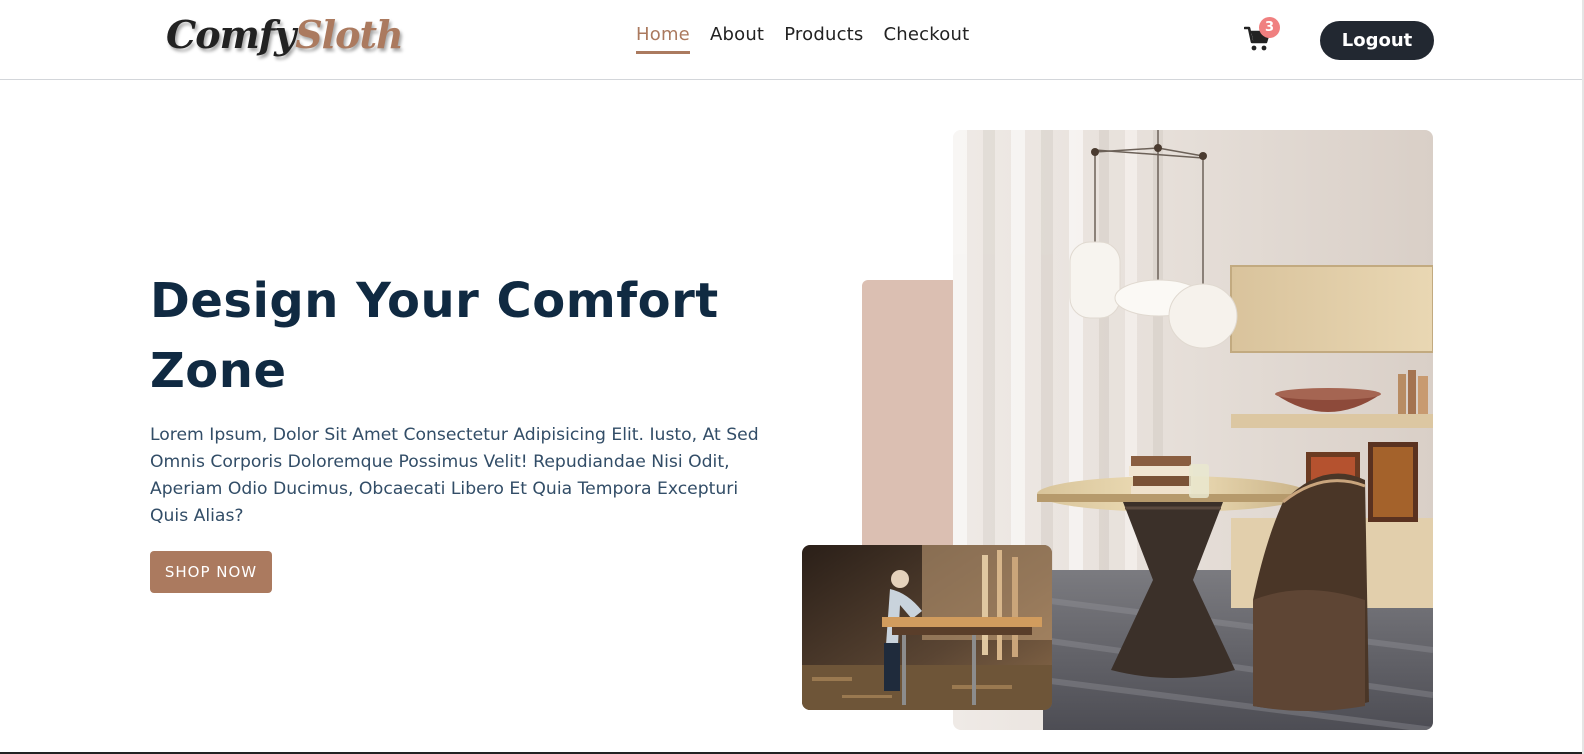 The height and width of the screenshot is (754, 1584). I want to click on cart-count-badge: 3, so click(1269, 27).